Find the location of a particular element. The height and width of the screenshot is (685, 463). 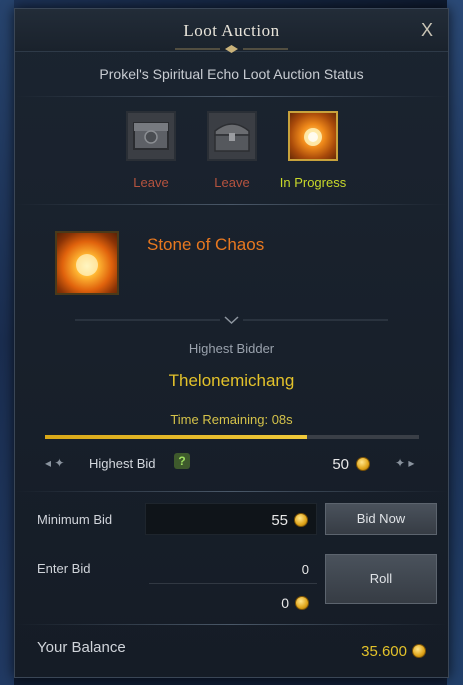

loot-slot-3-status: In Progress is located at coordinates (313, 182).